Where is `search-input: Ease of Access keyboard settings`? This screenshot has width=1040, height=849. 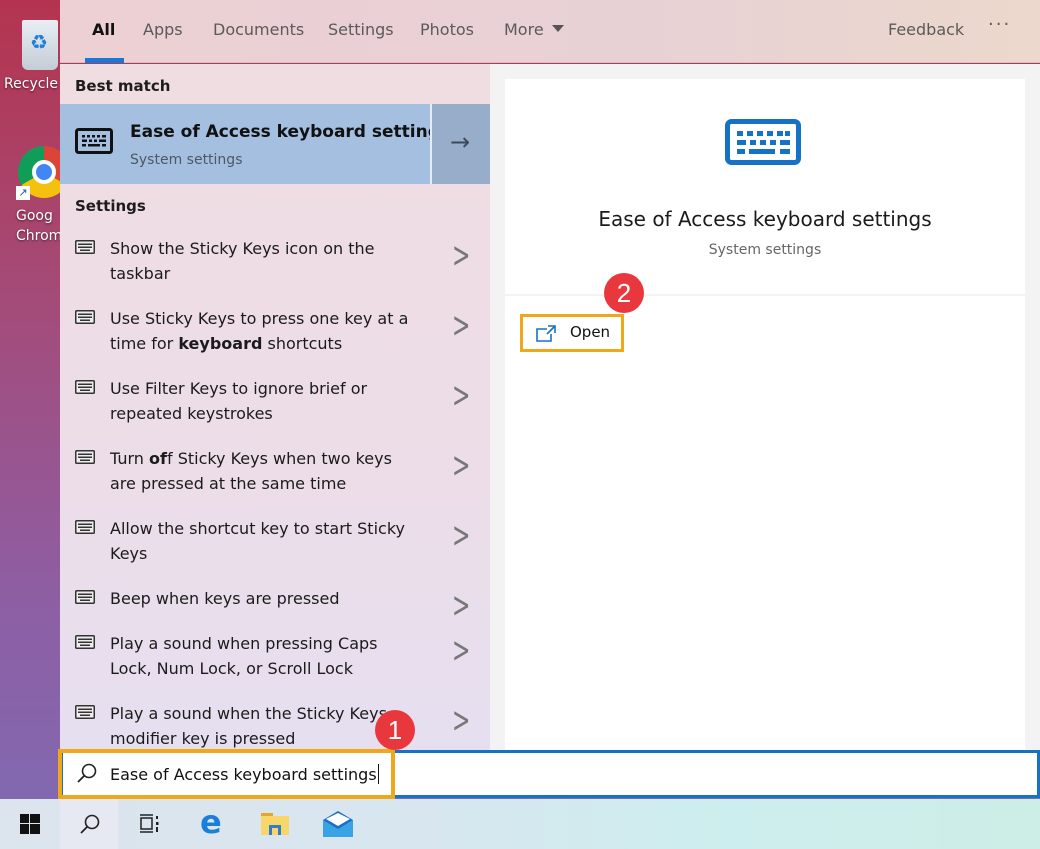 search-input: Ease of Access keyboard settings is located at coordinates (244, 774).